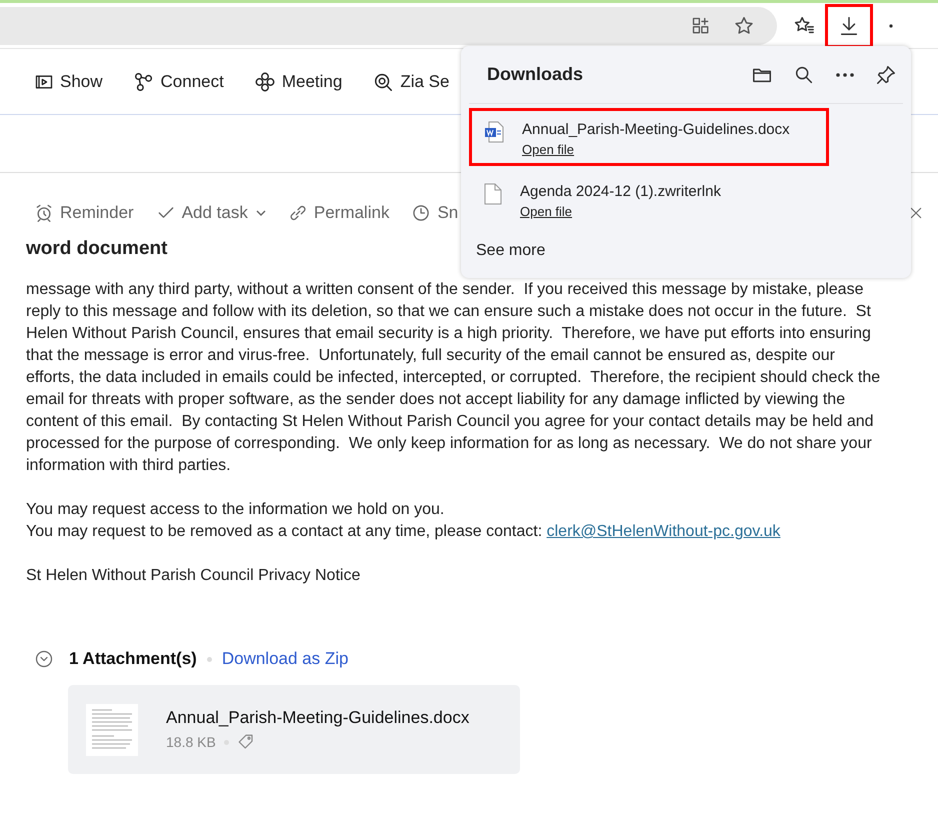 Image resolution: width=938 pixels, height=815 pixels. I want to click on nav-tab: Meeting, so click(298, 81).